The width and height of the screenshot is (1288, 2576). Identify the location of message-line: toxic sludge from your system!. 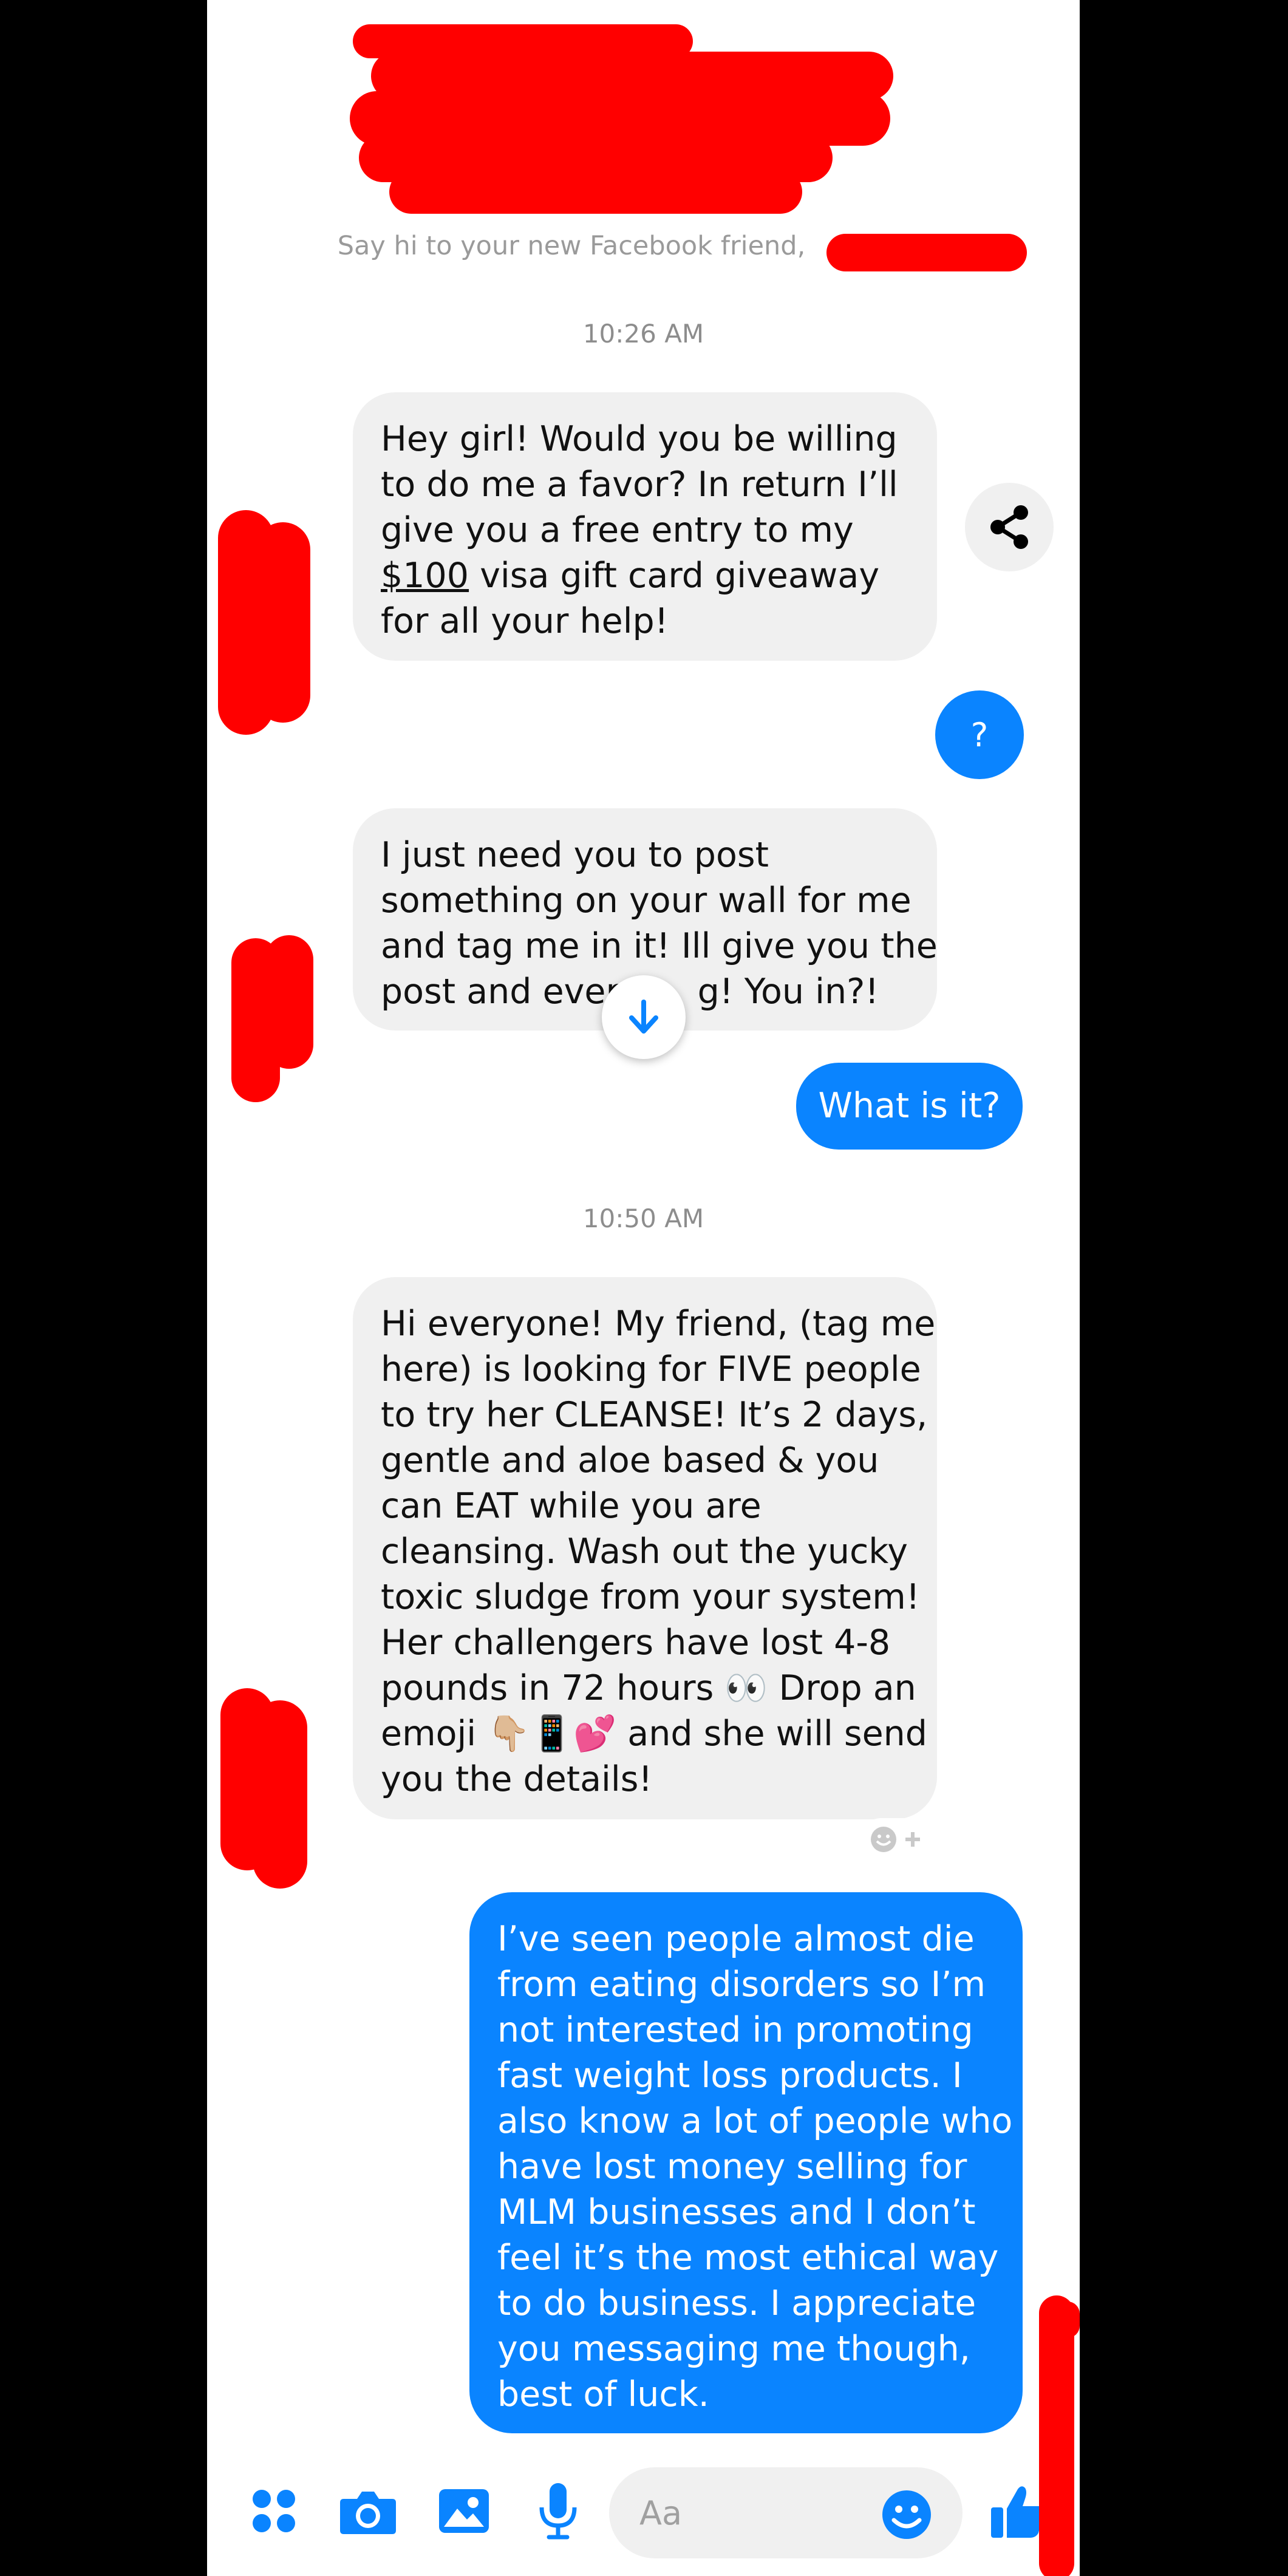
(651, 1597).